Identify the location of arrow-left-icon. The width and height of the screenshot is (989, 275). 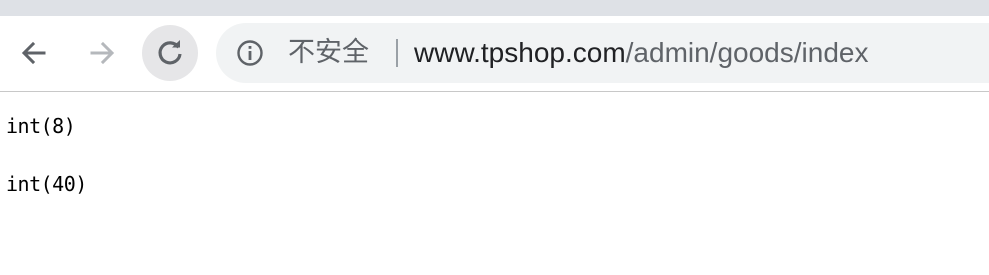
(33, 53).